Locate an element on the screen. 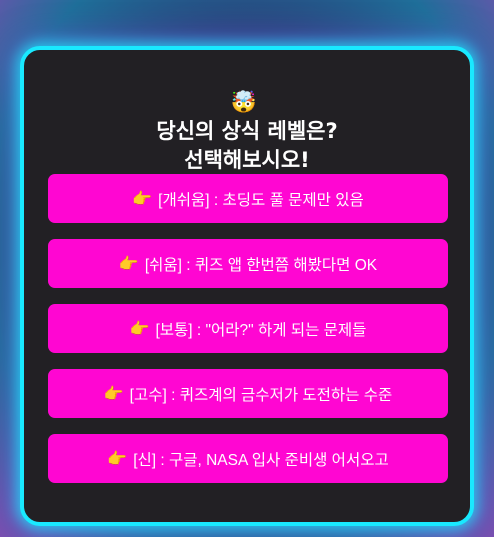 The width and height of the screenshot is (494, 537). title-line-2: 선택해보시오! is located at coordinates (247, 160).